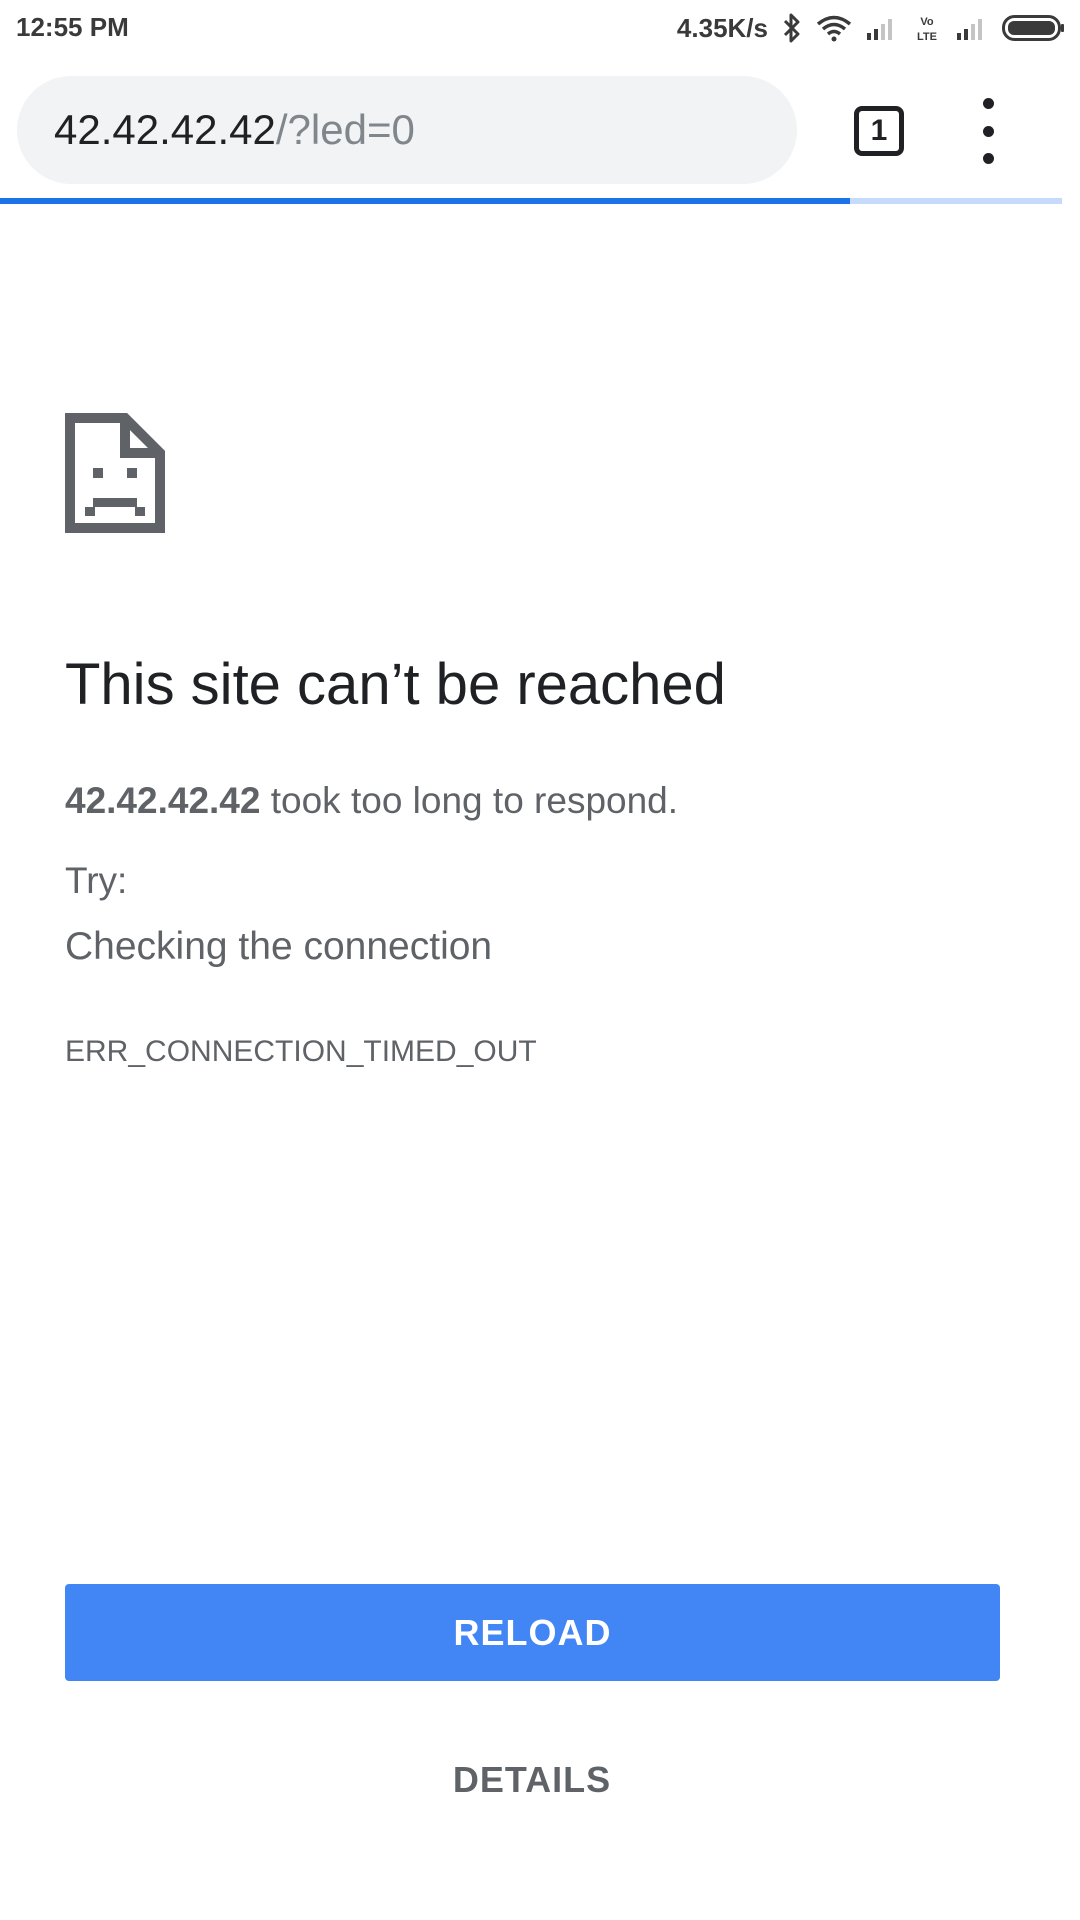 Image resolution: width=1080 pixels, height=1920 pixels. What do you see at coordinates (345, 129) in the screenshot?
I see `url-path: /?led=0` at bounding box center [345, 129].